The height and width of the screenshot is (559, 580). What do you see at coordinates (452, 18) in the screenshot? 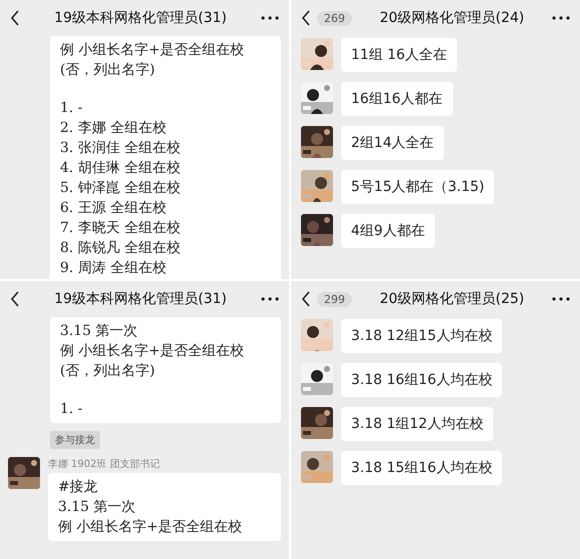
I see `chat-title: 20级网格化管理员(24)` at bounding box center [452, 18].